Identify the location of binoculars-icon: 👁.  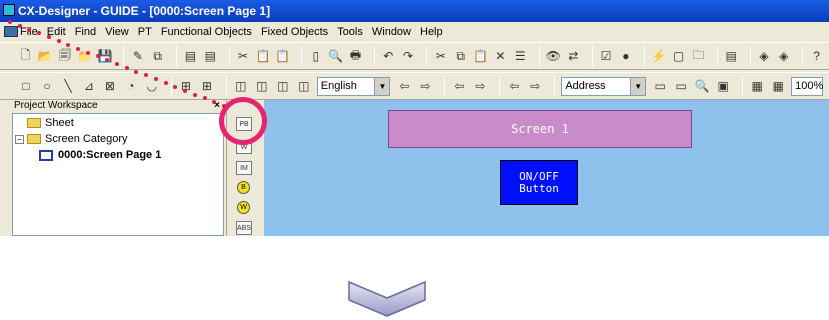
(553, 56).